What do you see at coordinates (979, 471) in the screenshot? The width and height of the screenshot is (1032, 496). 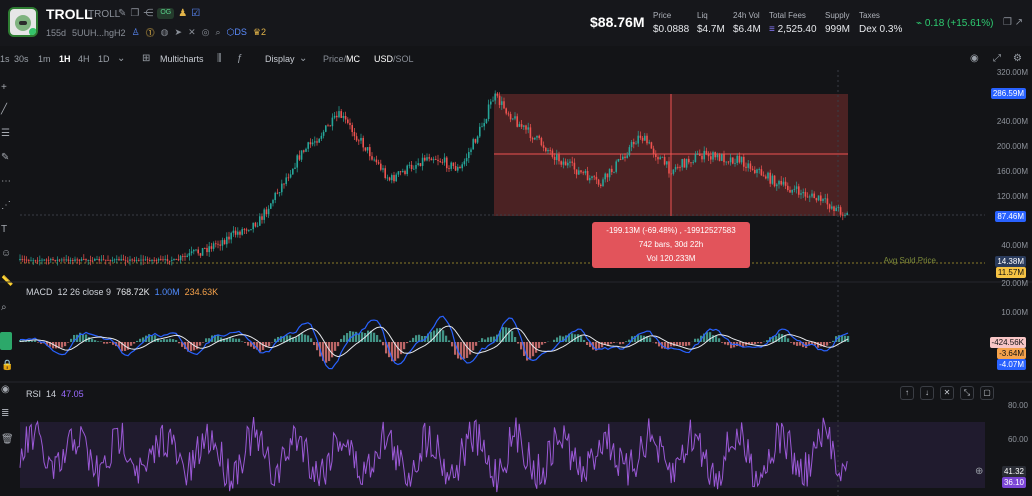 I see `add-icon: ⊕` at bounding box center [979, 471].